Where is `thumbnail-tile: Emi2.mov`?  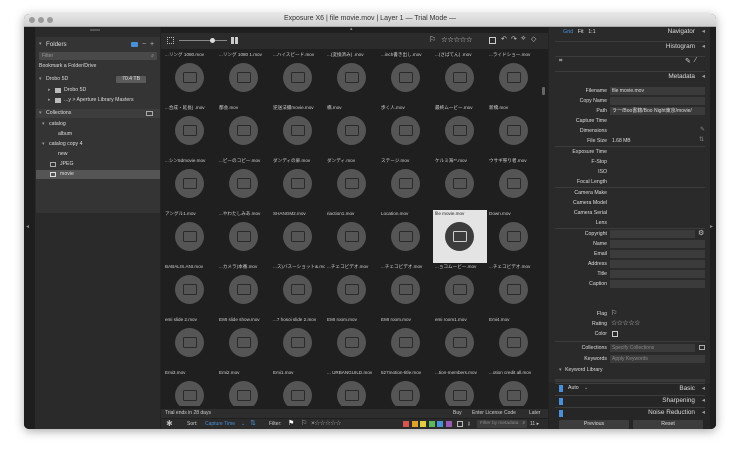 thumbnail-tile: Emi2.mov is located at coordinates (244, 387).